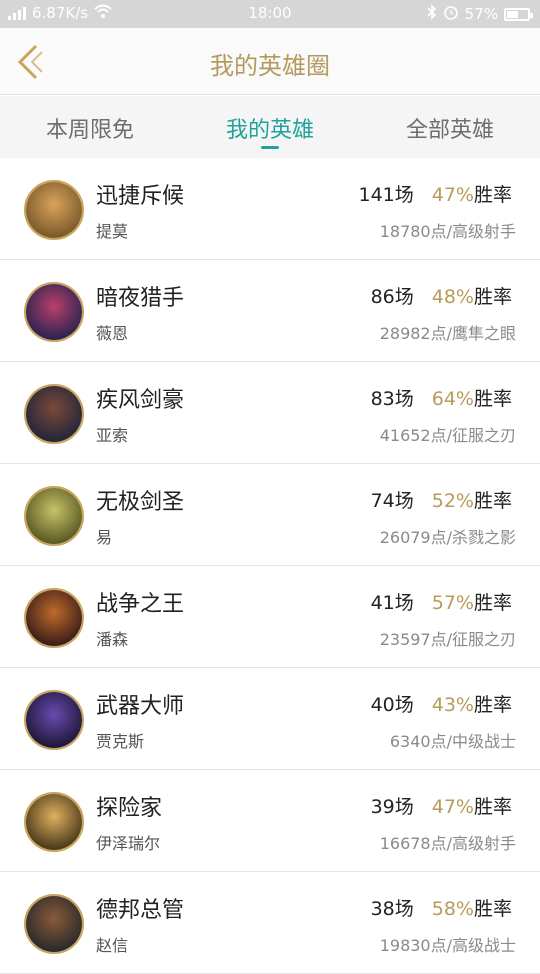 This screenshot has height=974, width=540. I want to click on hero-stats: 39场 47%胜率, so click(441, 805).